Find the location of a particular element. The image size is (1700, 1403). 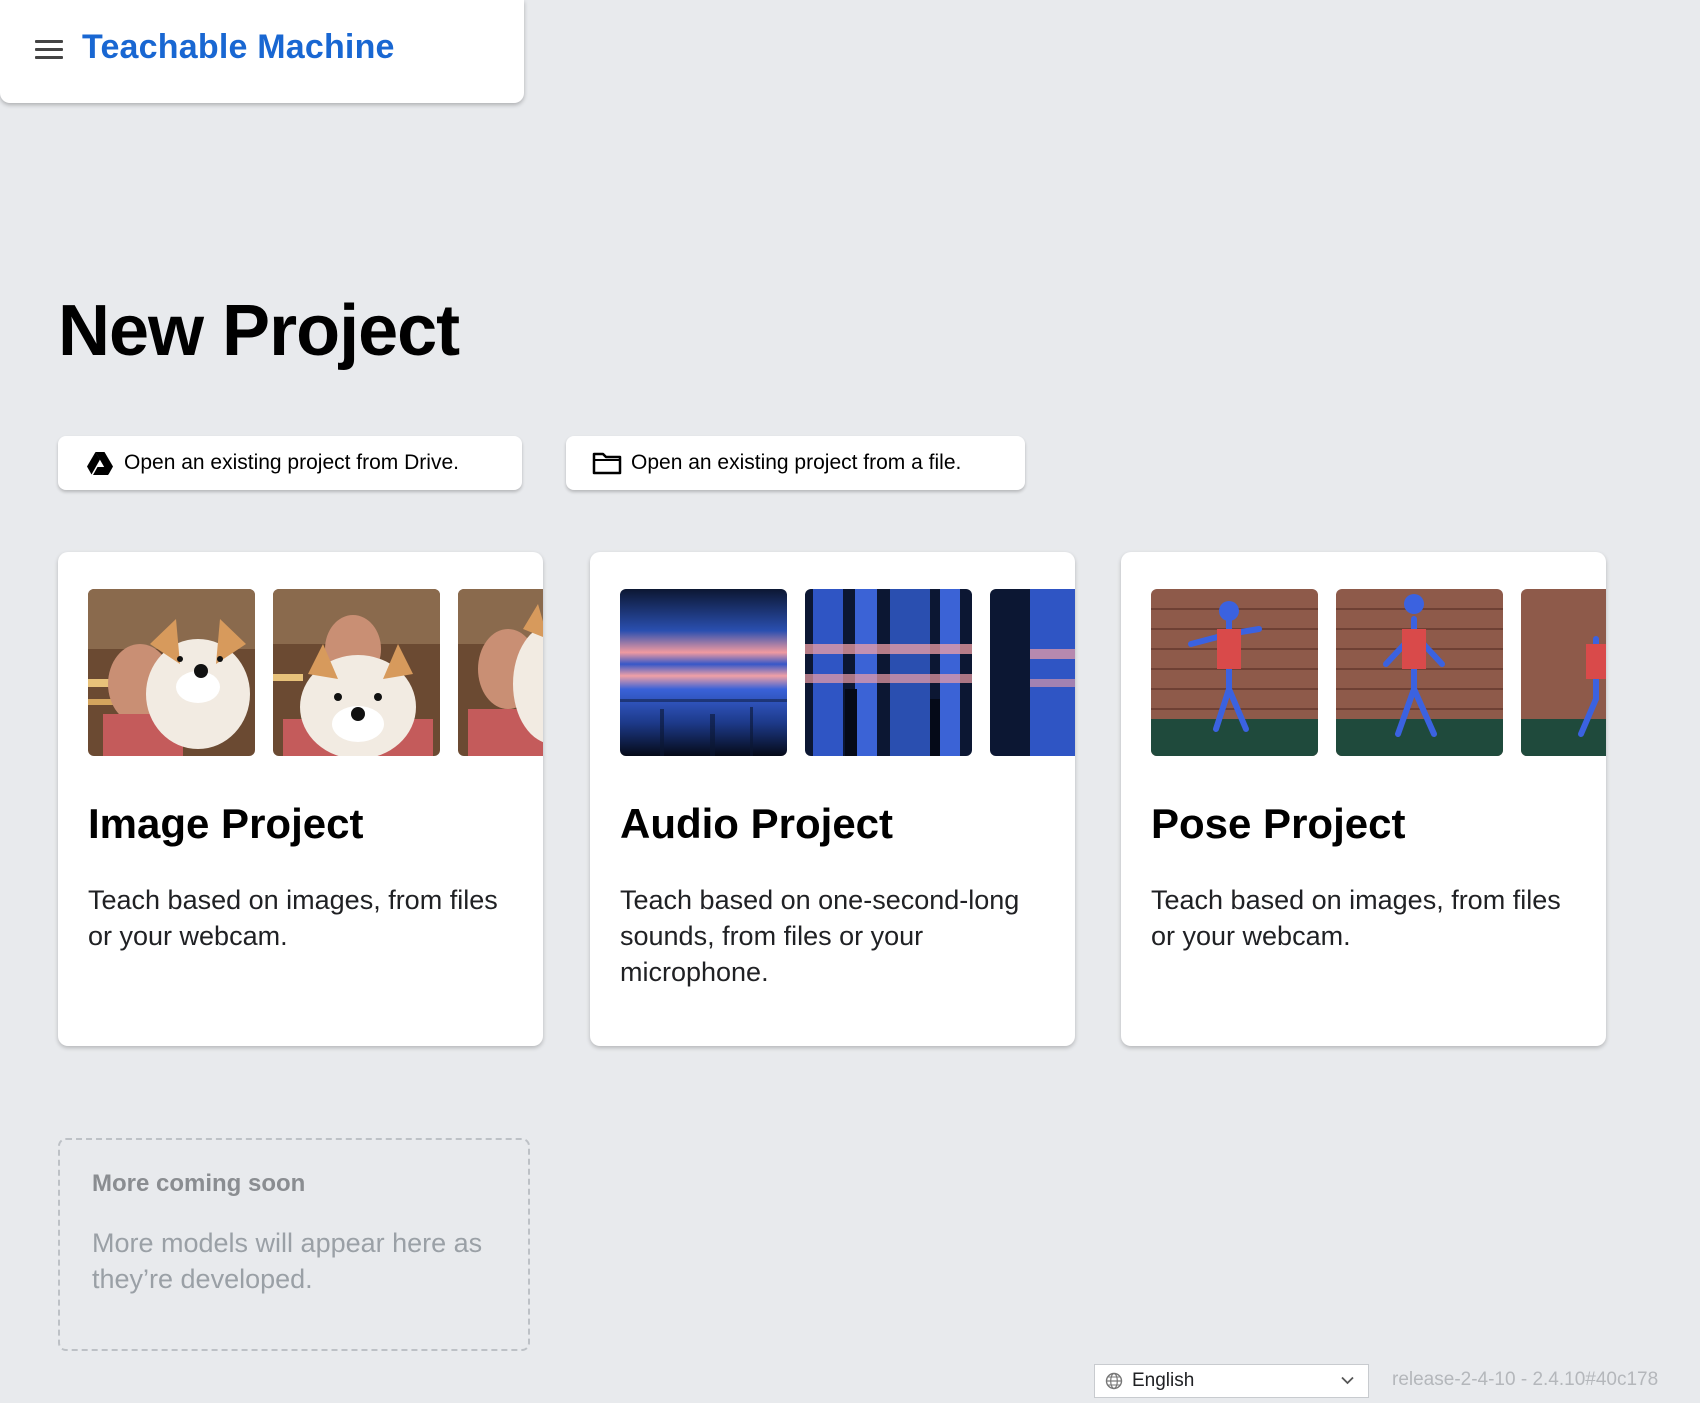

coming-soon-title: More coming soon is located at coordinates (199, 1183).